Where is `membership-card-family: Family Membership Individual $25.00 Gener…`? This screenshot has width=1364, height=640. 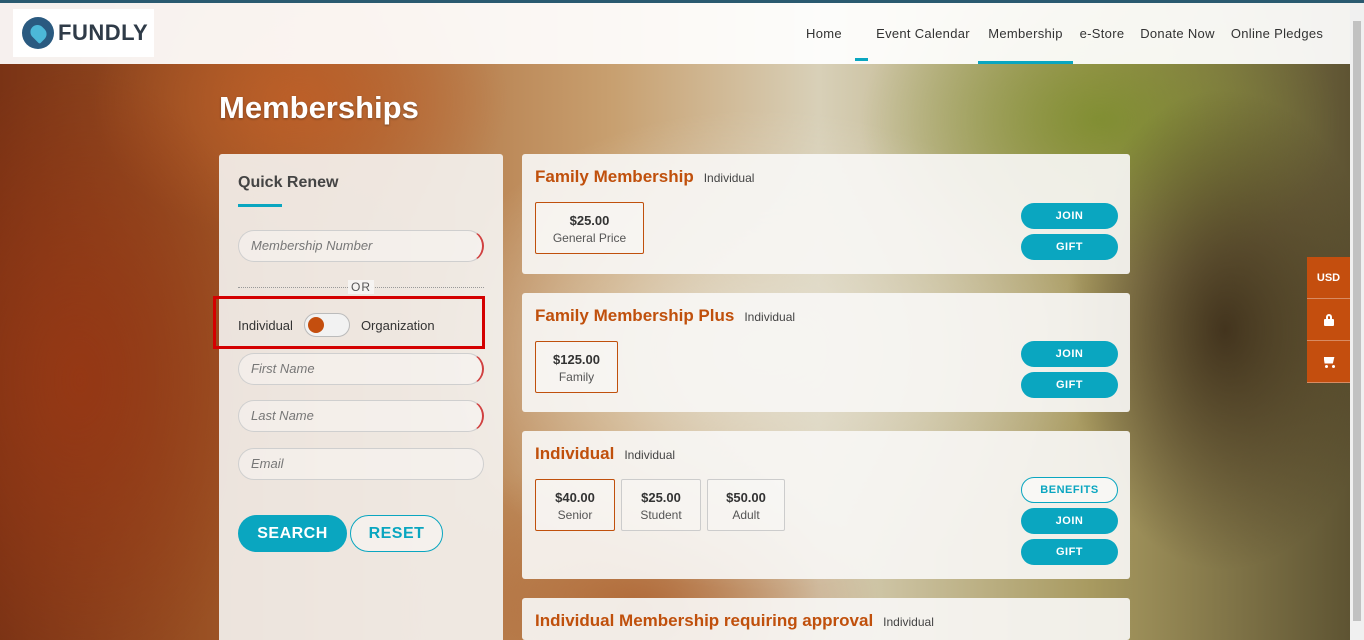
membership-card-family: Family Membership Individual $25.00 Gener… is located at coordinates (826, 214).